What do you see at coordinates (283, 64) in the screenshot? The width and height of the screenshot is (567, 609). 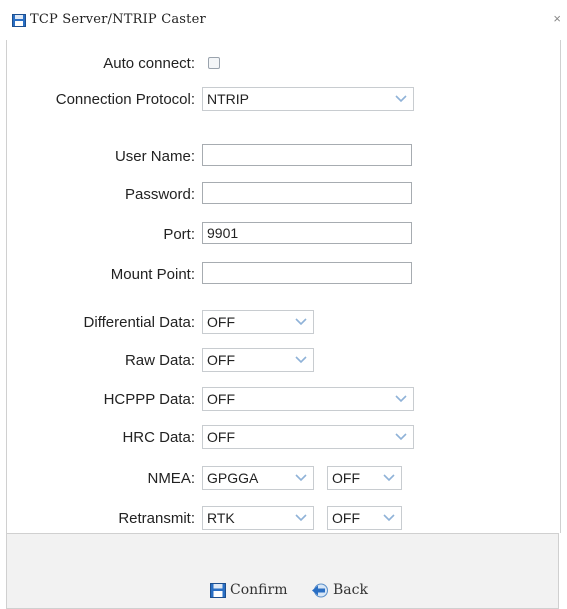 I see `auto-connect-row: Auto connect:` at bounding box center [283, 64].